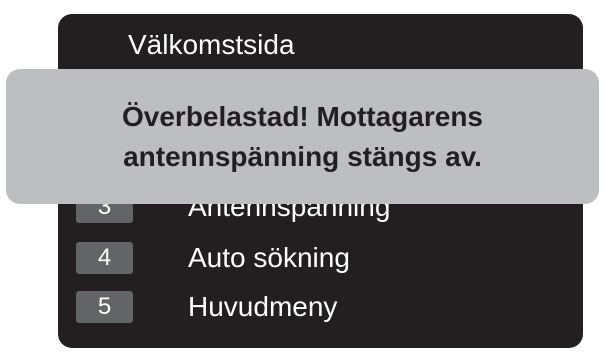 The width and height of the screenshot is (605, 360). What do you see at coordinates (263, 306) in the screenshot?
I see `menu-item-label: Huvudmeny` at bounding box center [263, 306].